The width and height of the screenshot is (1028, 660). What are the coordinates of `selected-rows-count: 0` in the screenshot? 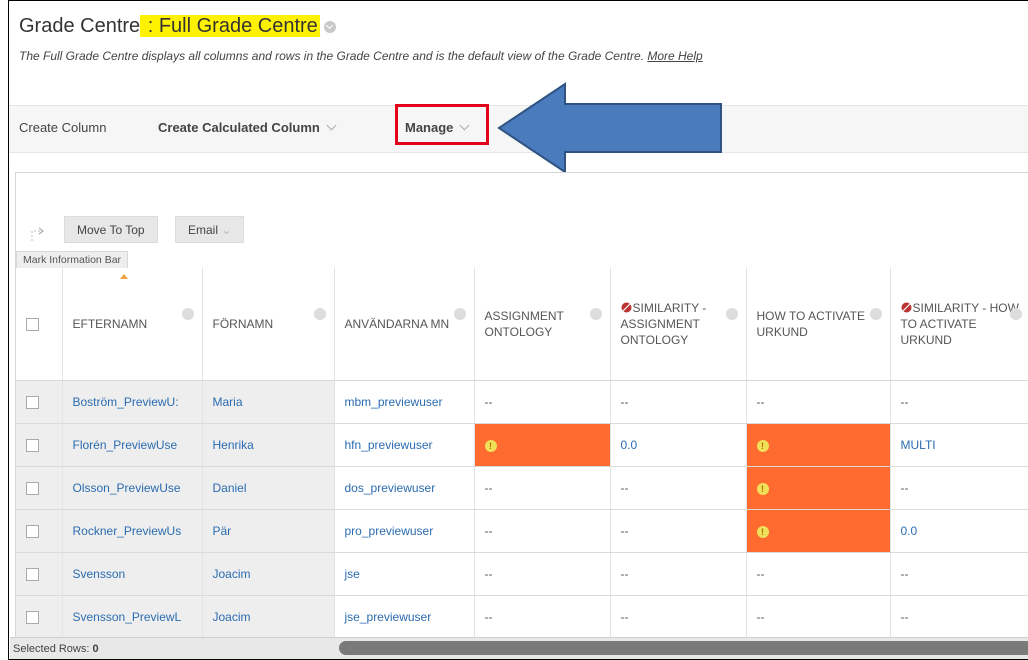 It's located at (95, 649).